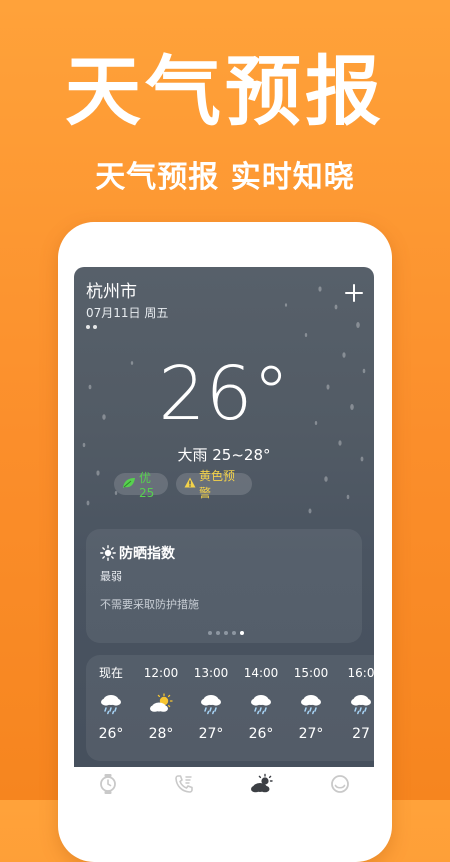  What do you see at coordinates (360, 673) in the screenshot?
I see `hourly-time: 16:0` at bounding box center [360, 673].